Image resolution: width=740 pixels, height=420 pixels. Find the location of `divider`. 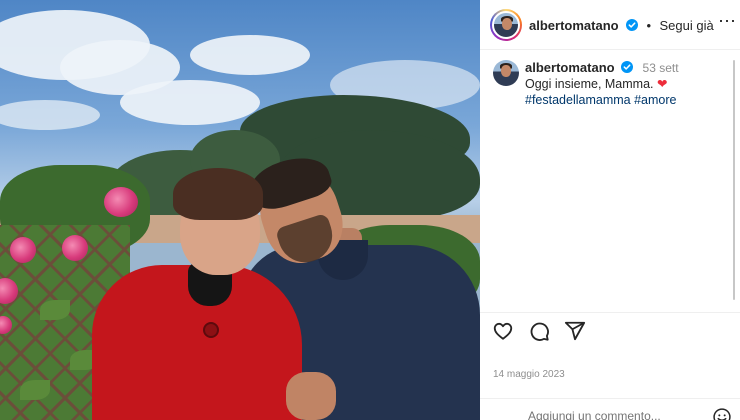

divider is located at coordinates (610, 312).